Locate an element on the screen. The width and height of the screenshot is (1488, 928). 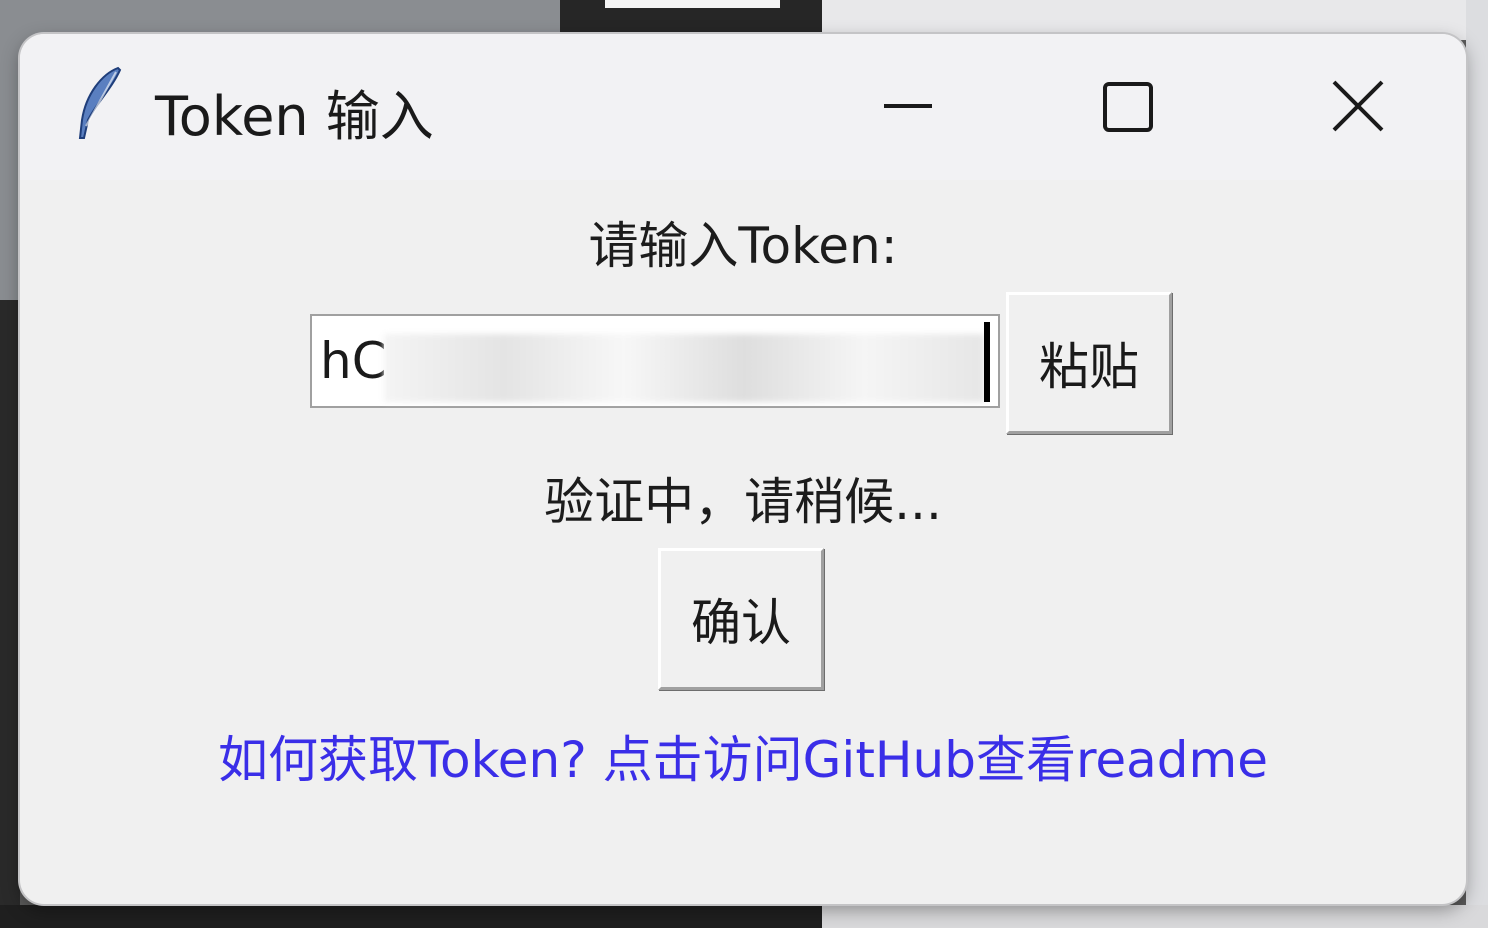
maximize-button is located at coordinates (1128, 107).